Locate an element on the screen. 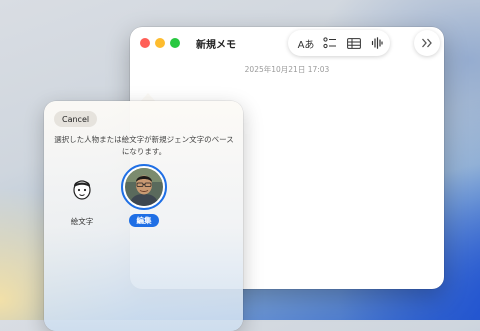 This screenshot has width=480, height=331. audio-waveform-icon is located at coordinates (377, 43).